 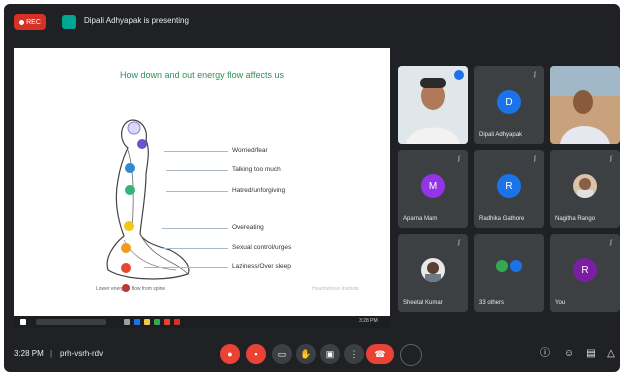 I want to click on mic-toggle-button: ●, so click(x=230, y=354).